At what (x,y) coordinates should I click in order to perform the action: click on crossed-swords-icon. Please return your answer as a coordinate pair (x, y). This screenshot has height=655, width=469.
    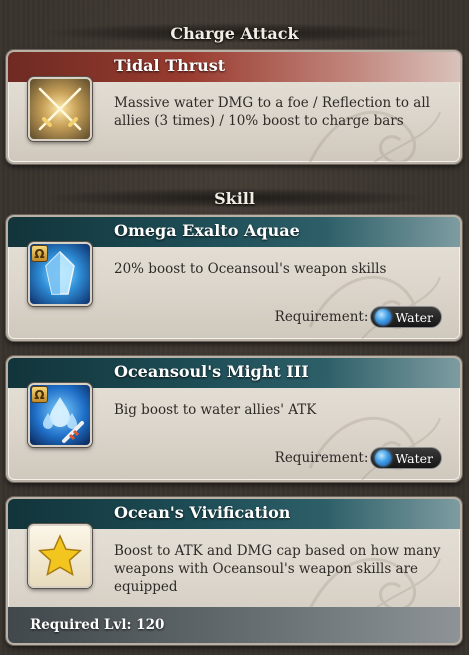
    Looking at the image, I should click on (60, 109).